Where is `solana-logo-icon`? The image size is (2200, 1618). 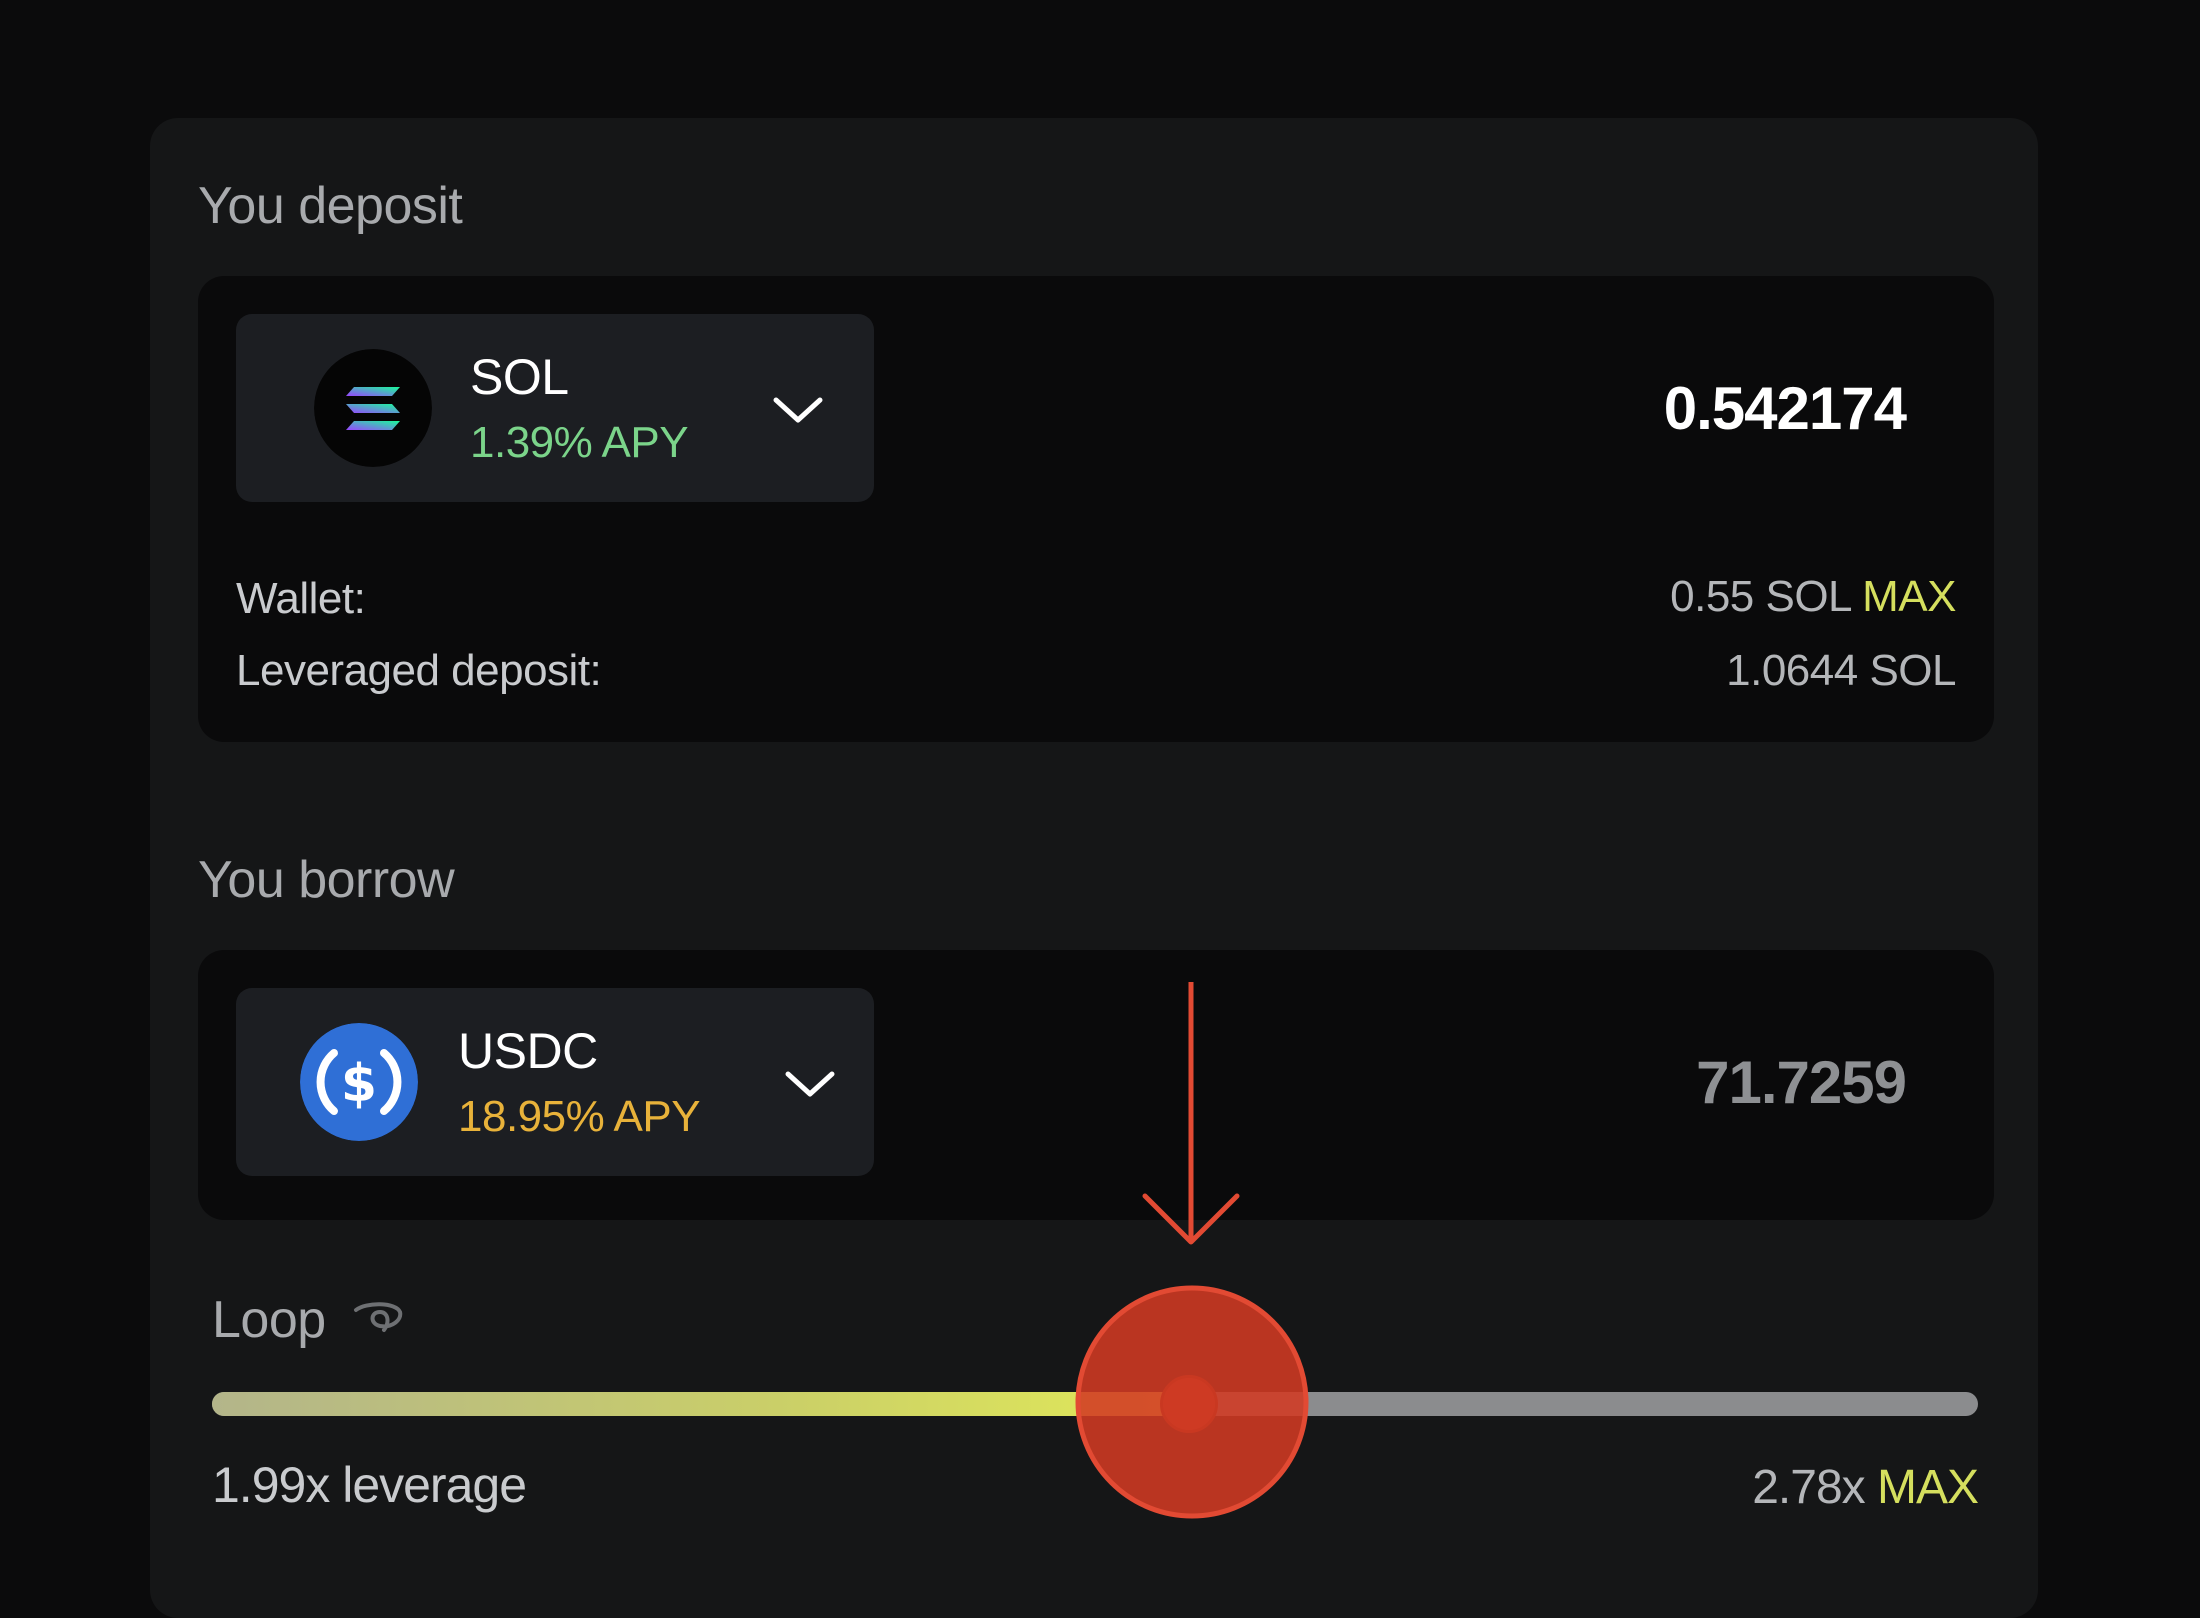
solana-logo-icon is located at coordinates (373, 408).